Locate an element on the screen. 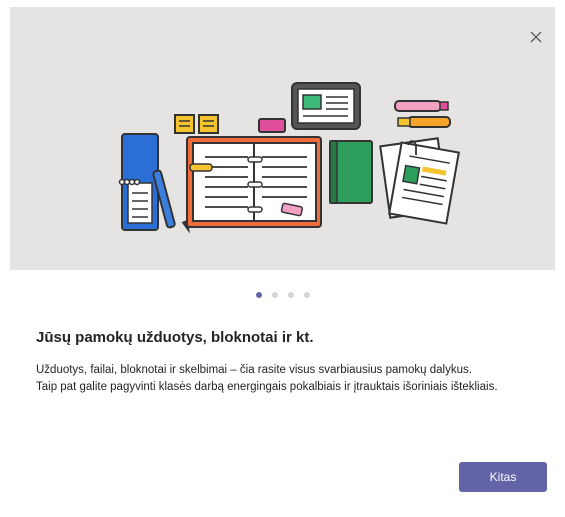 This screenshot has width=565, height=517. papers-icon is located at coordinates (419, 181).